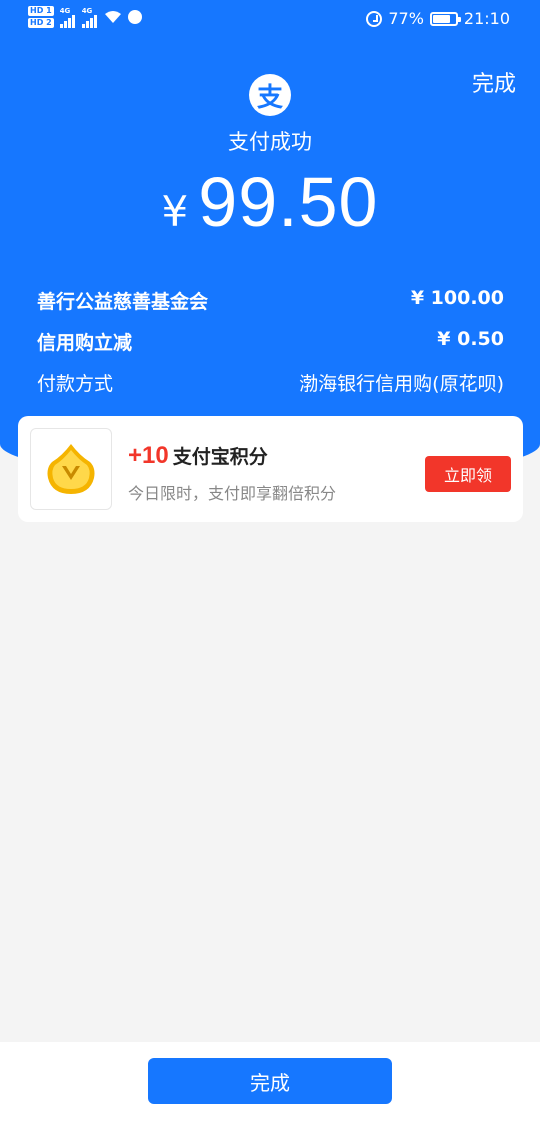 This screenshot has height=1122, width=540. Describe the element at coordinates (270, 469) in the screenshot. I see `points-promo-card: +10 支付宝积分 今日限时，支付即享翻倍积分 立即领` at that location.